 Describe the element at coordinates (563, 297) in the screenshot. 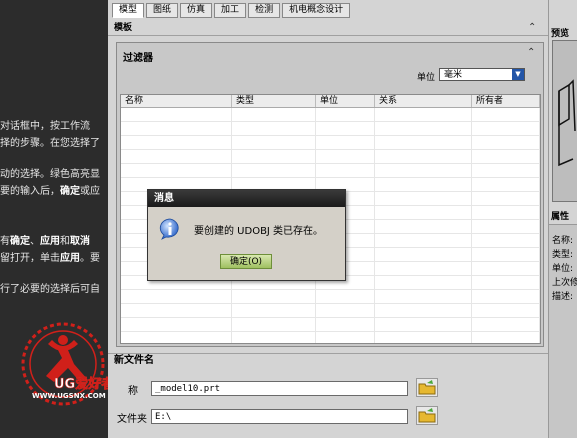

I see `prop-description: 描述:` at that location.